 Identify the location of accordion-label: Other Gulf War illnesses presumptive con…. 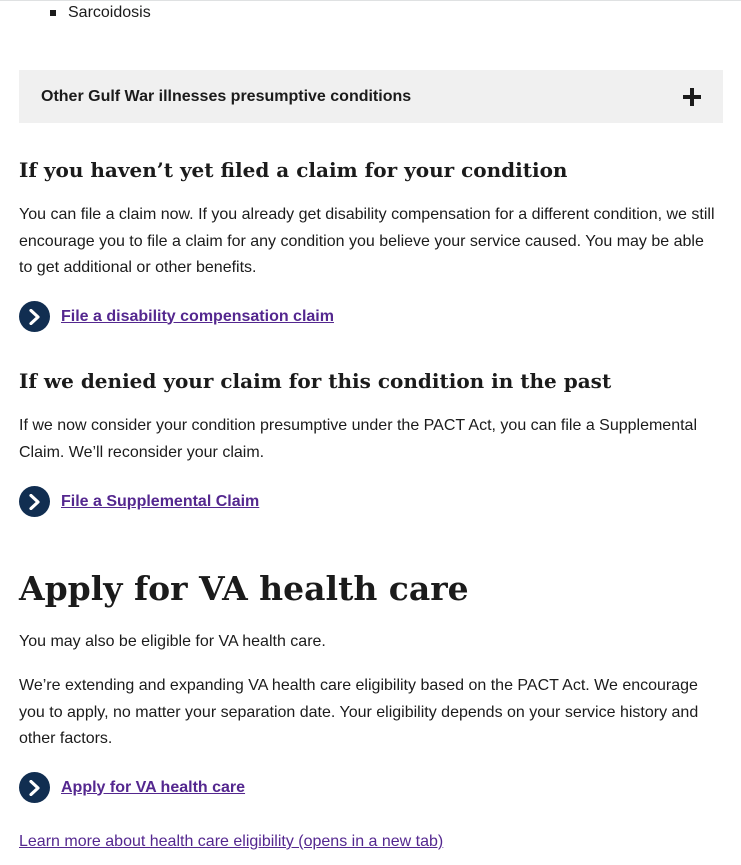
(226, 96).